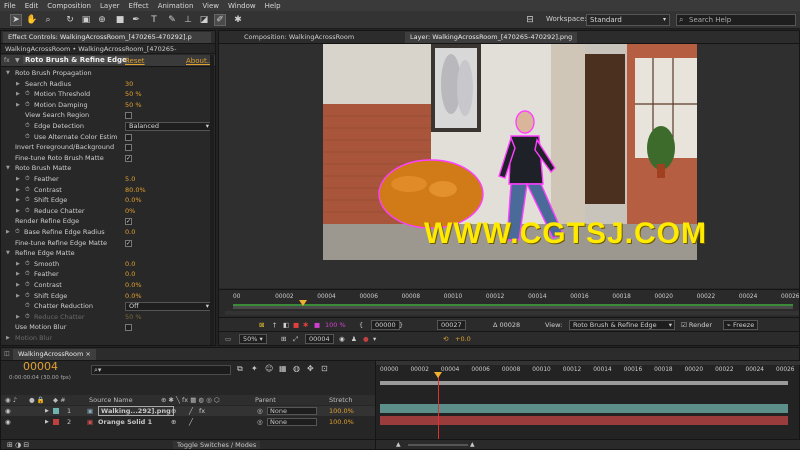 The height and width of the screenshot is (450, 800). What do you see at coordinates (135, 61) in the screenshot?
I see `reset-link: Reset` at bounding box center [135, 61].